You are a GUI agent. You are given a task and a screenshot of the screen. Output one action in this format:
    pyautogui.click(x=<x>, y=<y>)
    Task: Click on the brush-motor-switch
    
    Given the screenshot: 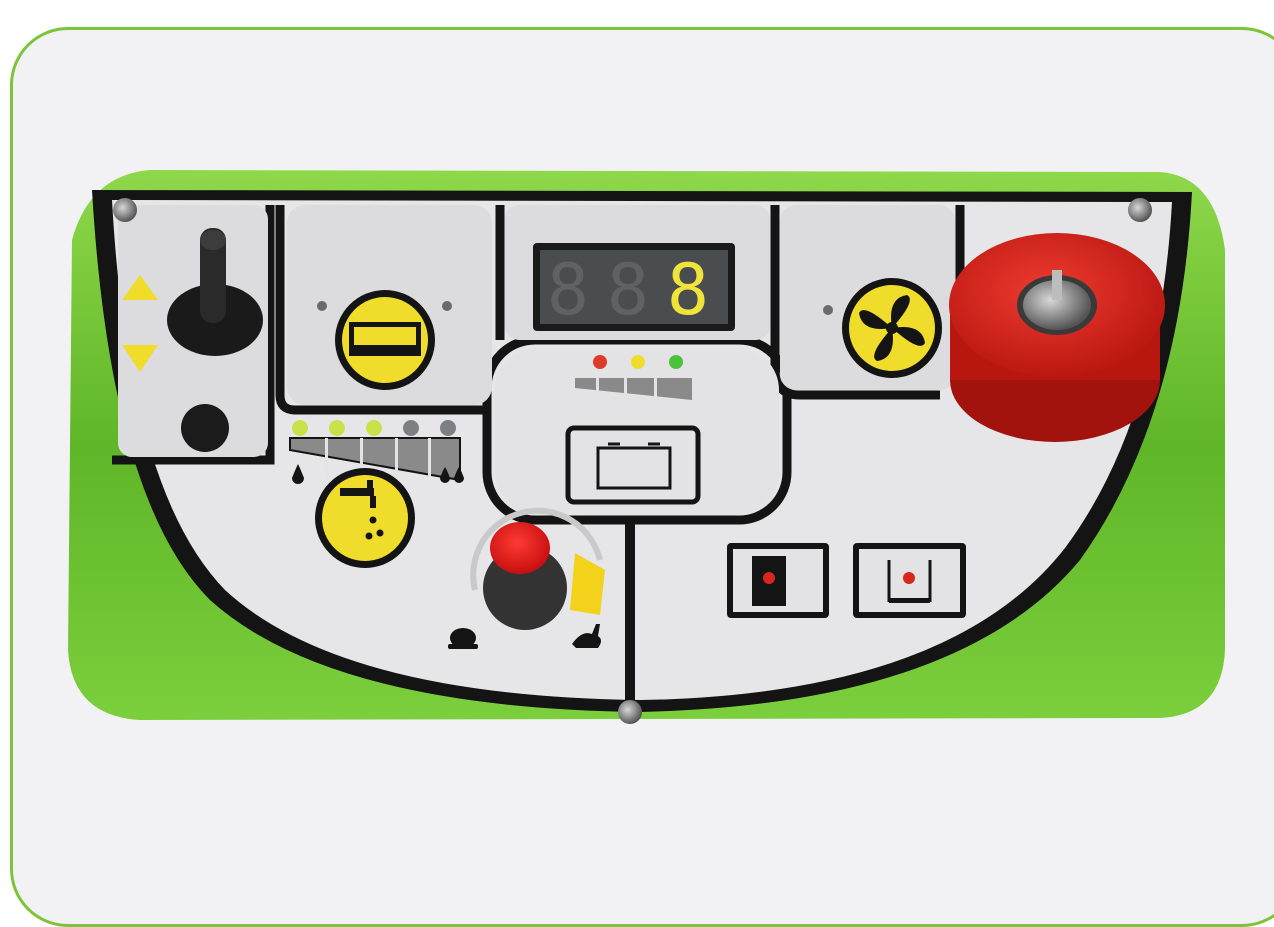 What is the action you would take?
    pyautogui.click(x=778, y=580)
    